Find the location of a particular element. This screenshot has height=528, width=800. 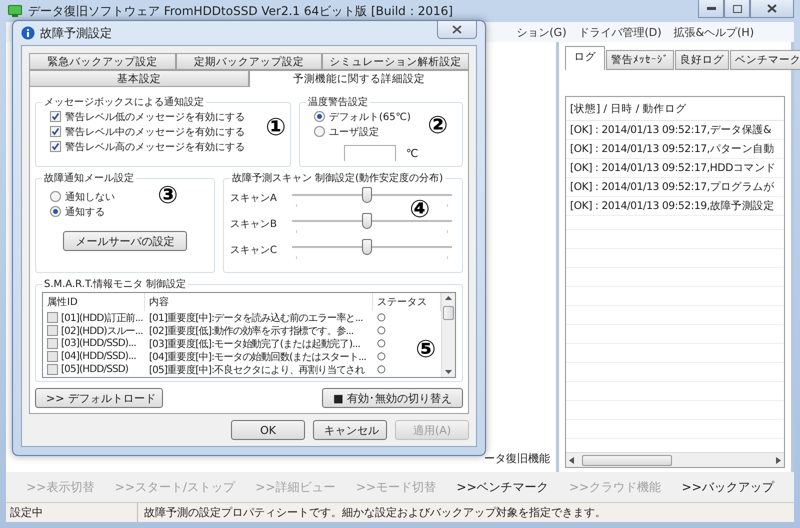

mail-server-button: メールサーバの設定 is located at coordinates (125, 241).